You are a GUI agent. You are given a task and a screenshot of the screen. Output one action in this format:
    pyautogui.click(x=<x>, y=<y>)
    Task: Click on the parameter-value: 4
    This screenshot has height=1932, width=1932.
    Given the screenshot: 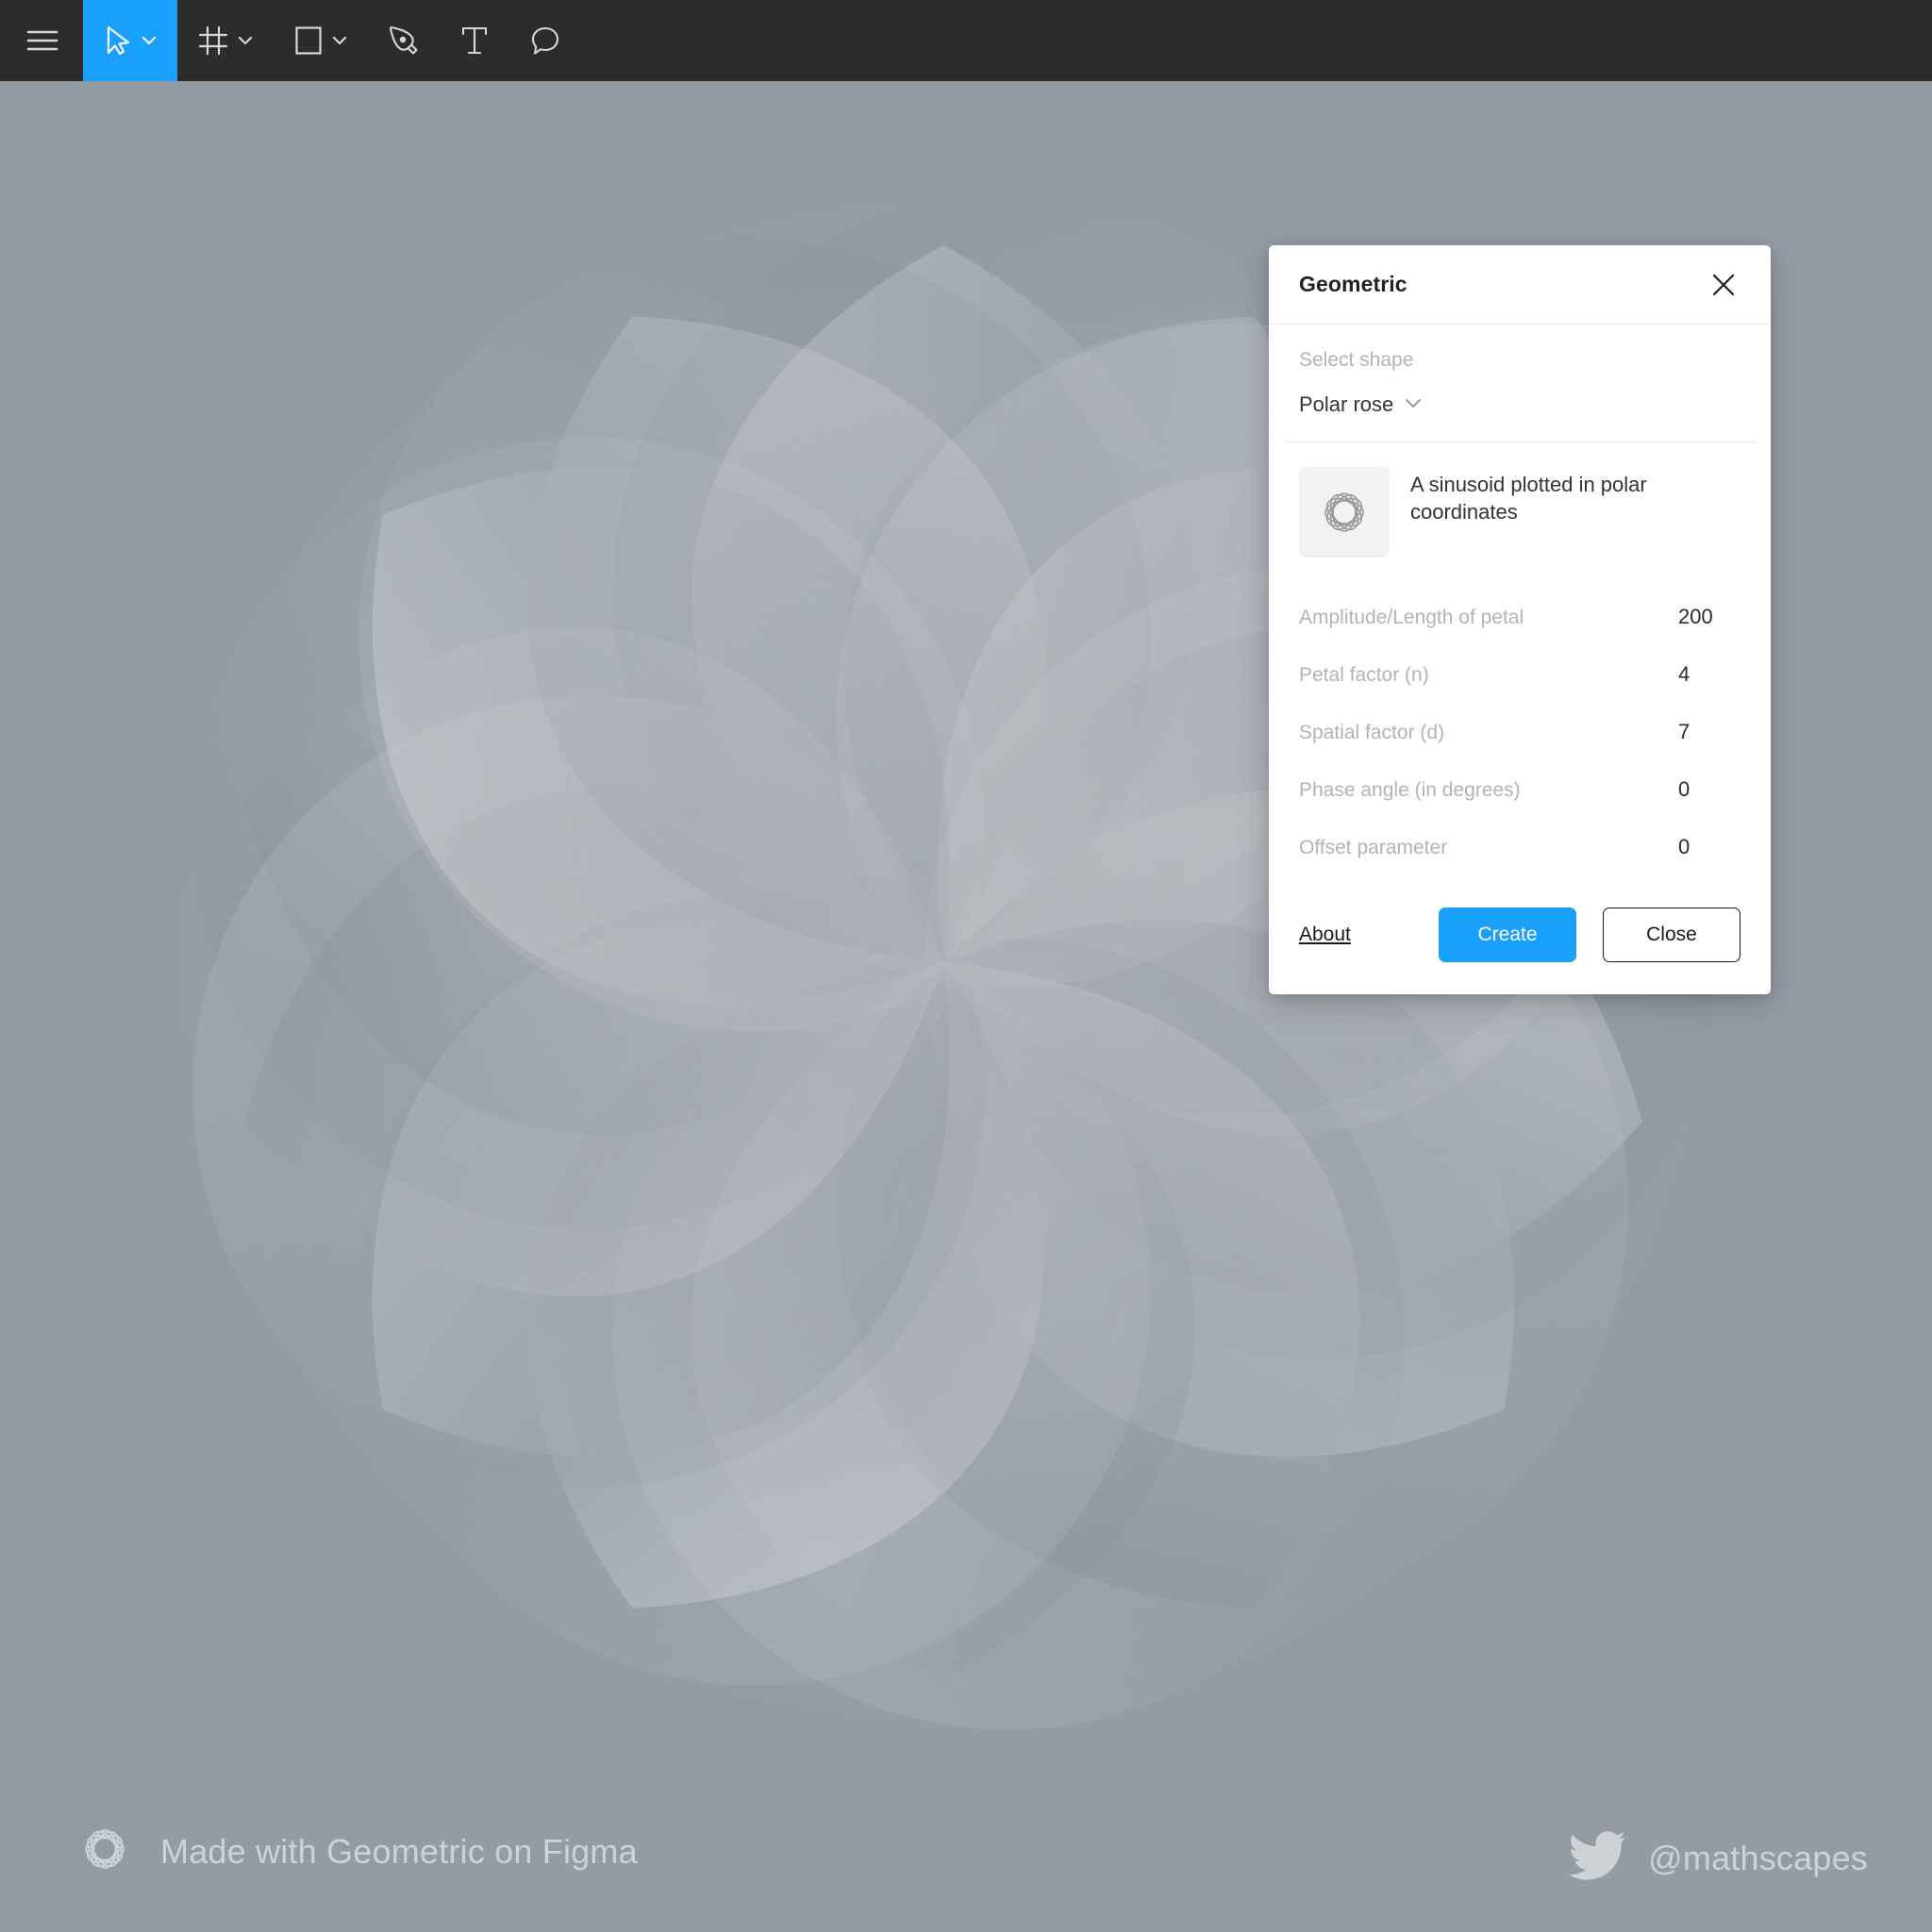 What is the action you would take?
    pyautogui.click(x=1709, y=675)
    